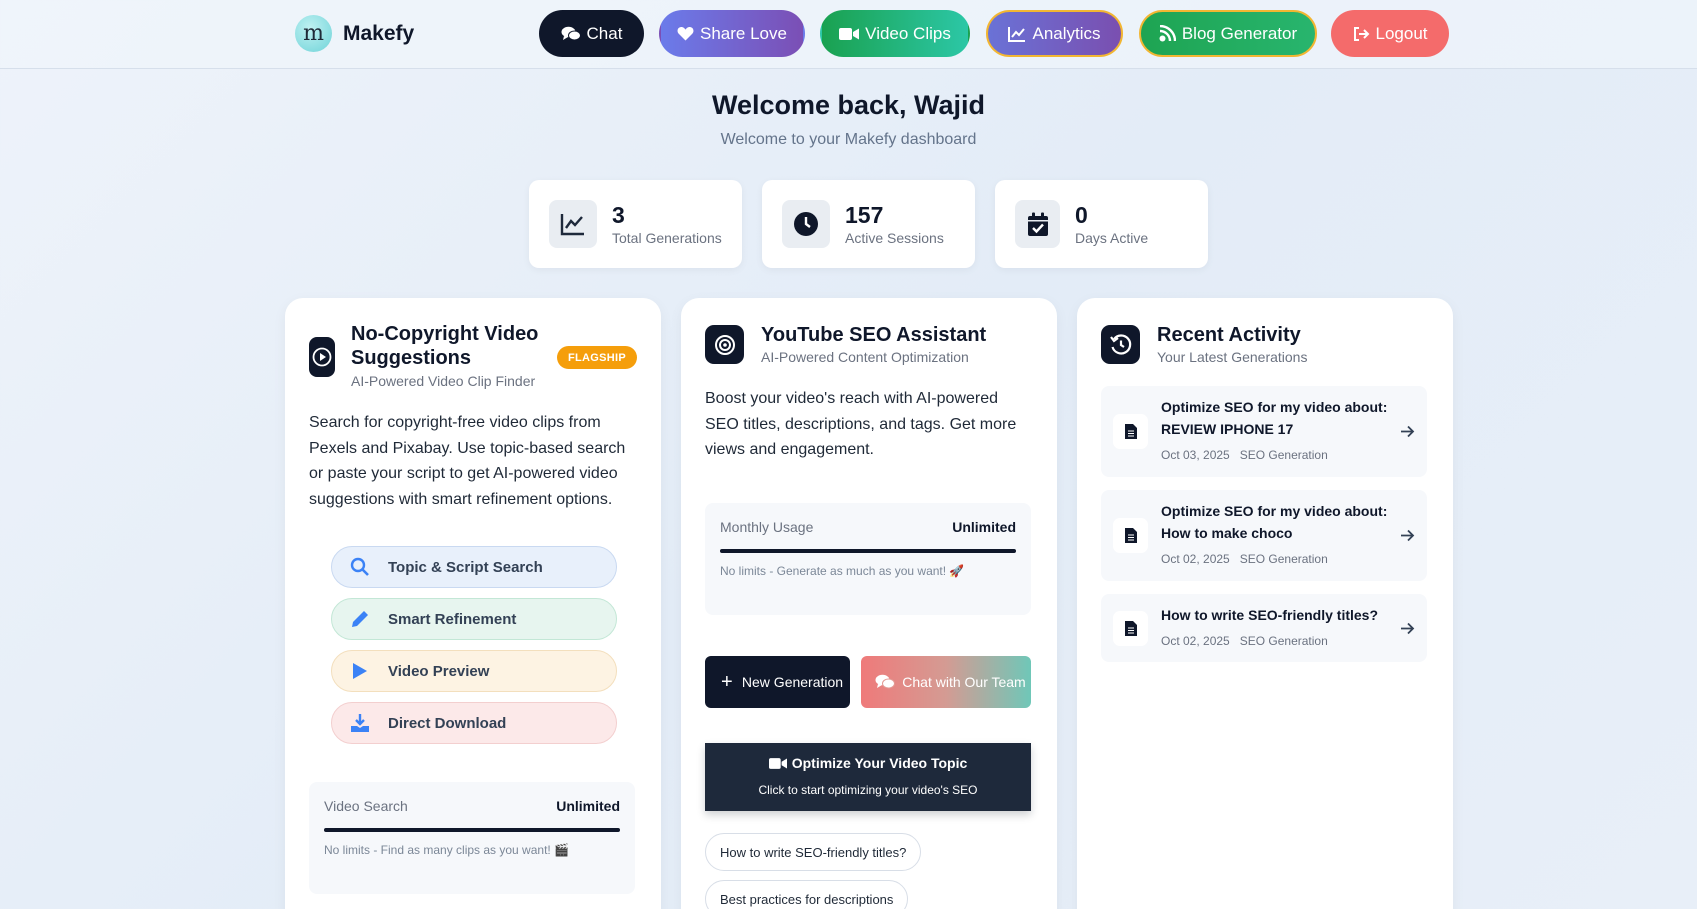 The width and height of the screenshot is (1697, 909). Describe the element at coordinates (379, 33) in the screenshot. I see `brand-name: Makefy` at that location.